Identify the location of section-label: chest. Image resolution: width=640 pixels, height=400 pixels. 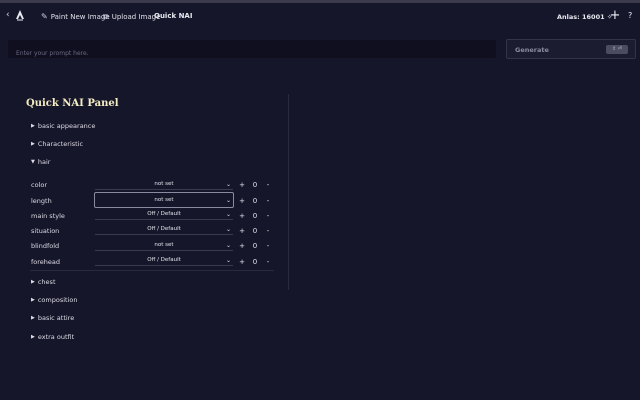
(46, 282).